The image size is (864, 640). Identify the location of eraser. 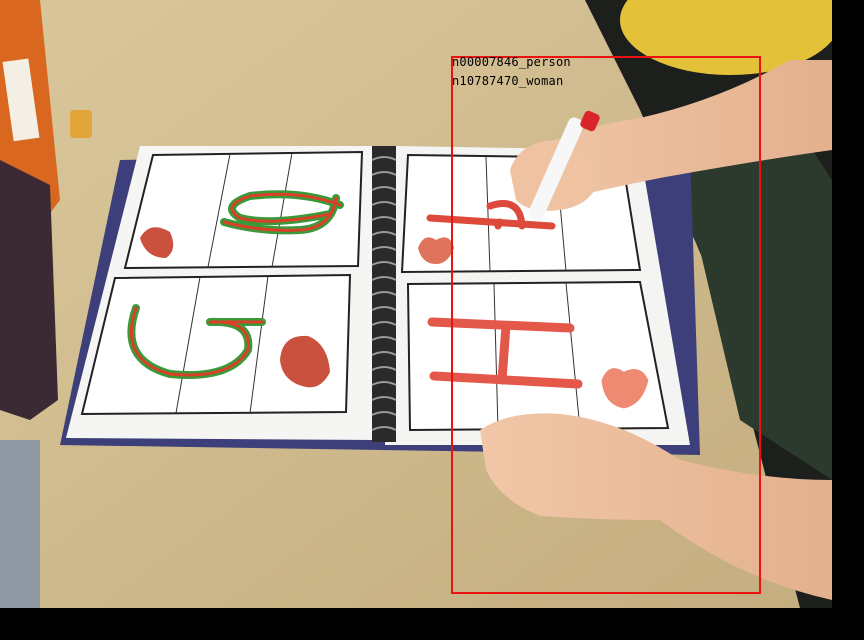
(81, 124).